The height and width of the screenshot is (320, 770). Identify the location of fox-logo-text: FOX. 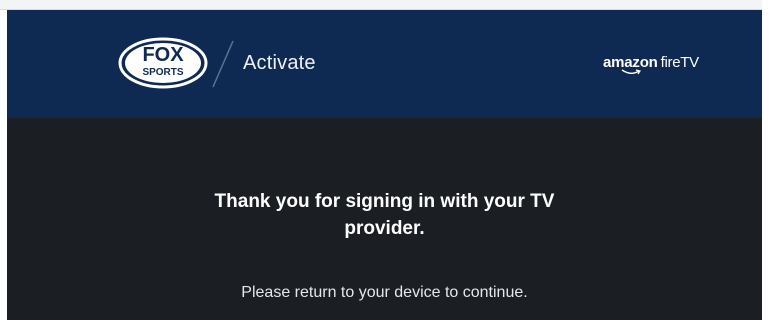
(163, 55).